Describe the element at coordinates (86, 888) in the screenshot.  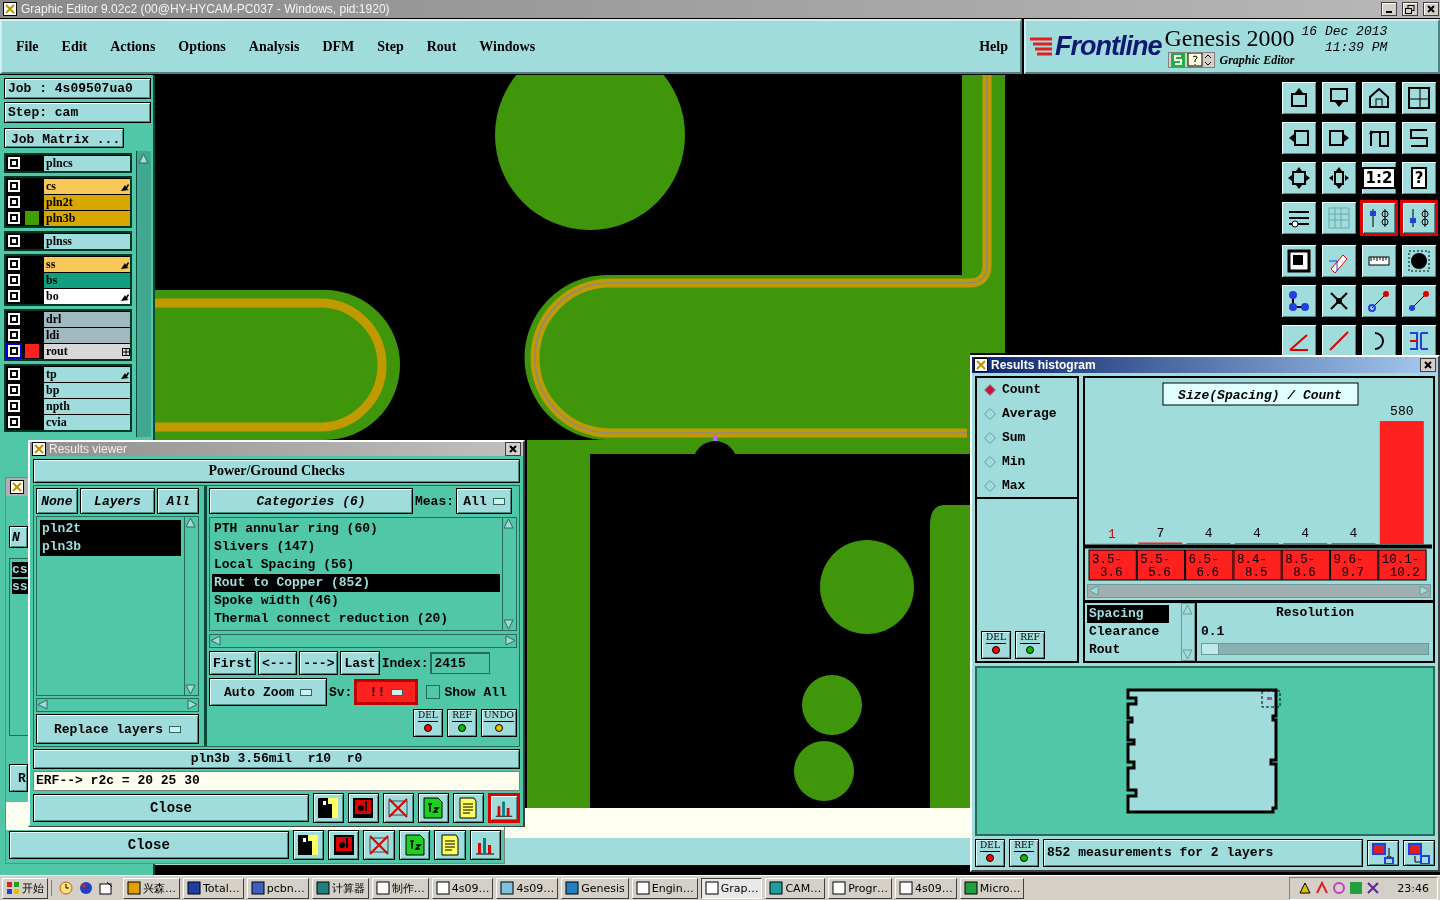
I see `globe-icon` at that location.